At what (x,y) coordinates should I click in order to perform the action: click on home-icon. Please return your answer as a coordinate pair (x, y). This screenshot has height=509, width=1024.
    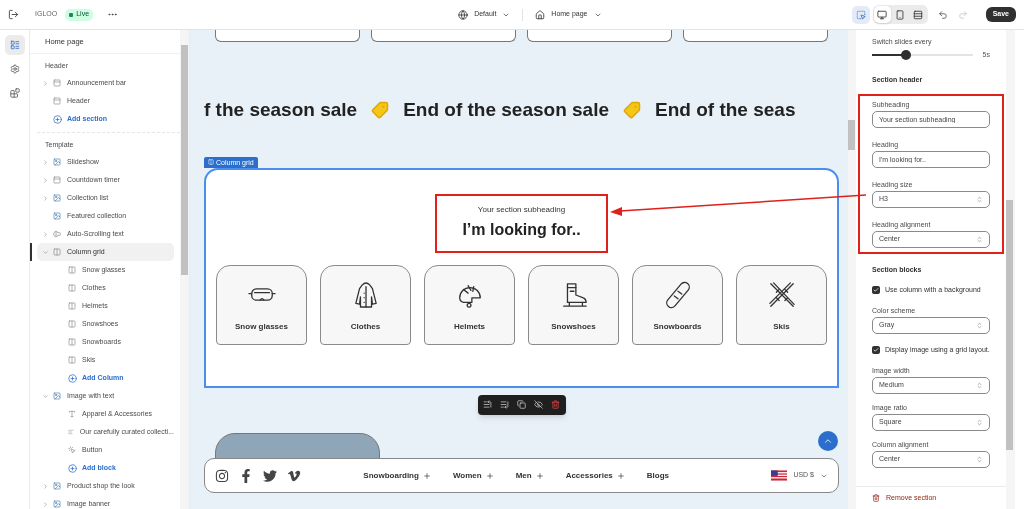
    Looking at the image, I should click on (540, 14).